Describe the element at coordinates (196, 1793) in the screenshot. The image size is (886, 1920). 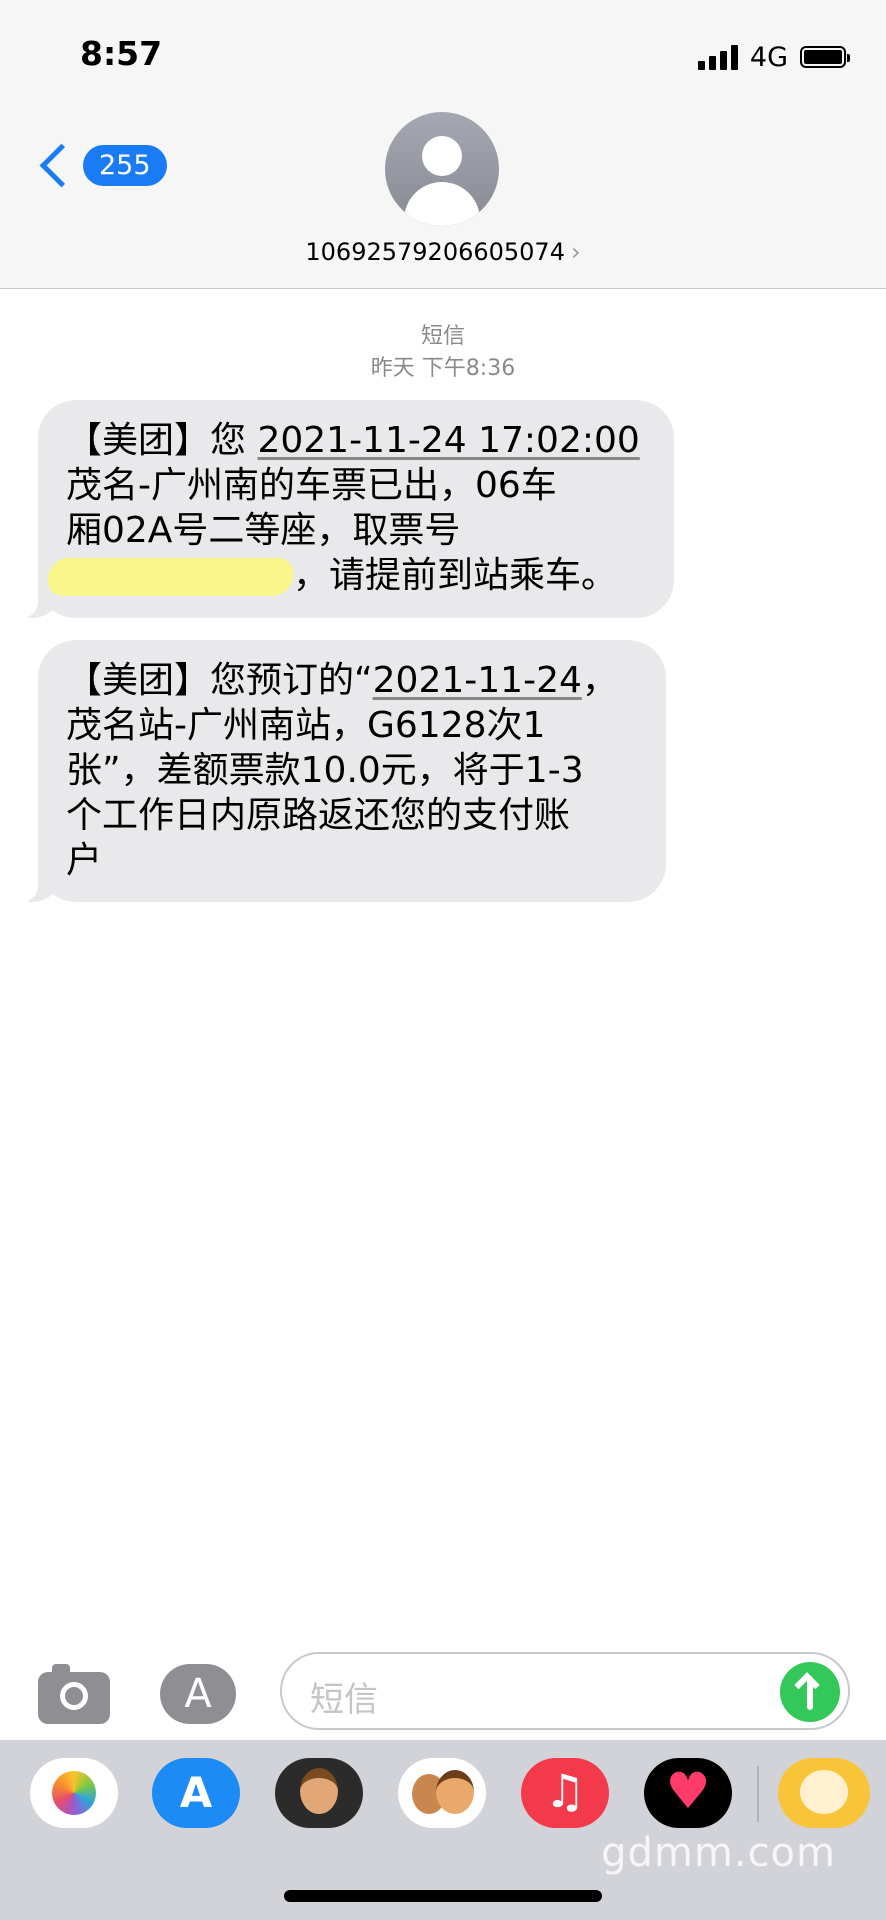
I see `app-store-icon` at that location.